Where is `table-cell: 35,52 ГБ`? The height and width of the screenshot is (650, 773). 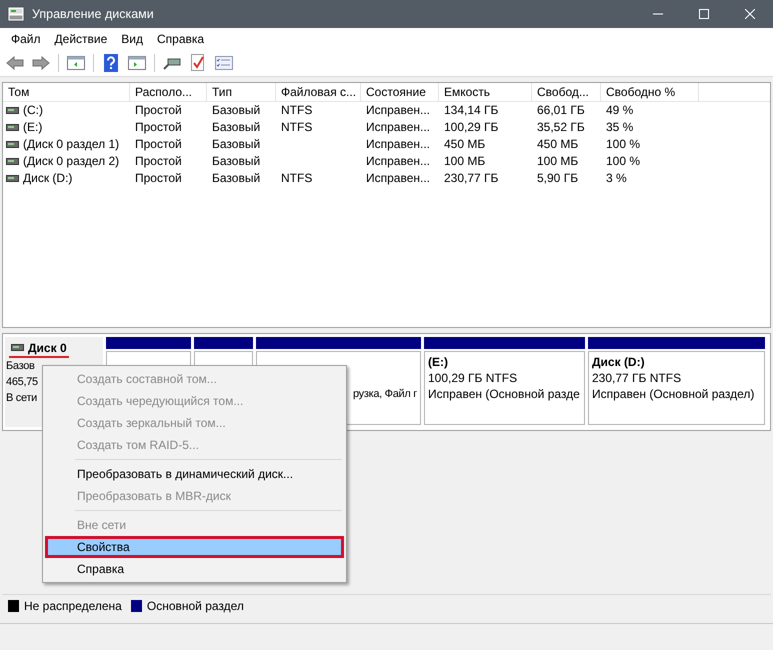 table-cell: 35,52 ГБ is located at coordinates (561, 127).